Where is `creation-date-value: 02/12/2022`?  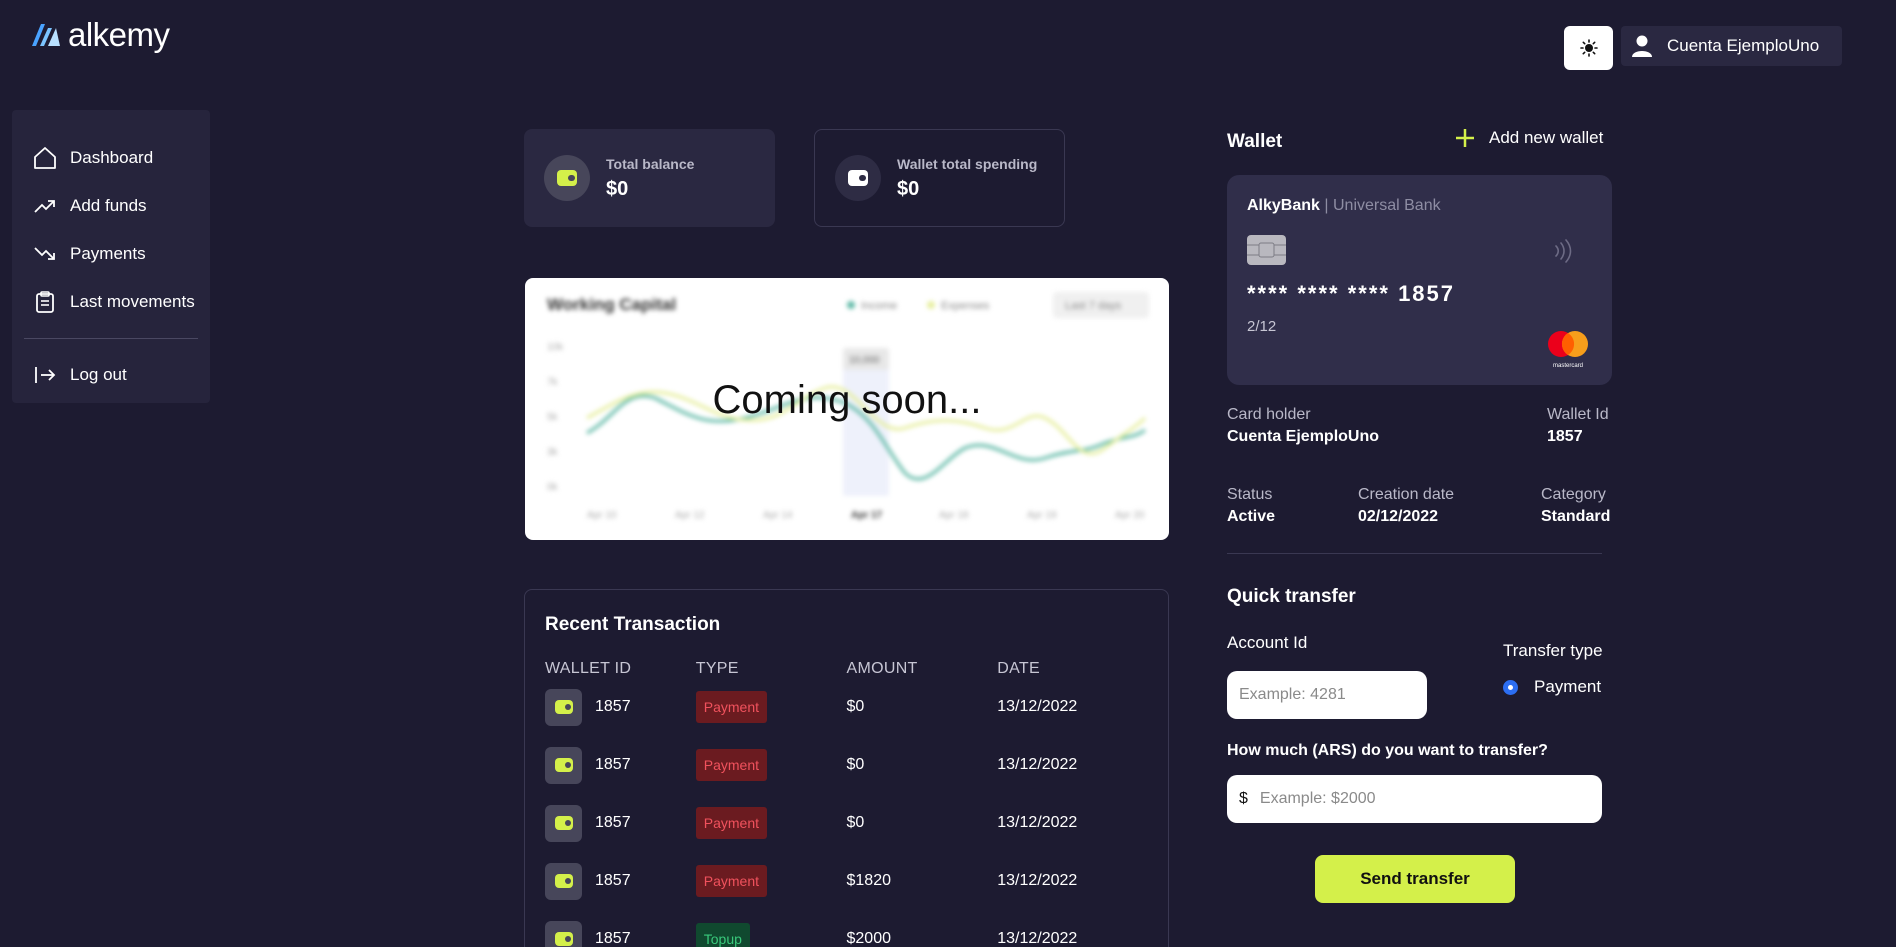 creation-date-value: 02/12/2022 is located at coordinates (1398, 516).